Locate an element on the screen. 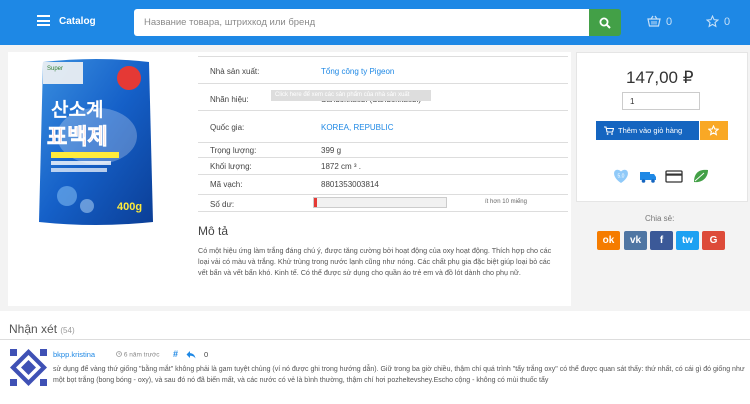  attr-key: Khối lượng: is located at coordinates (231, 166).